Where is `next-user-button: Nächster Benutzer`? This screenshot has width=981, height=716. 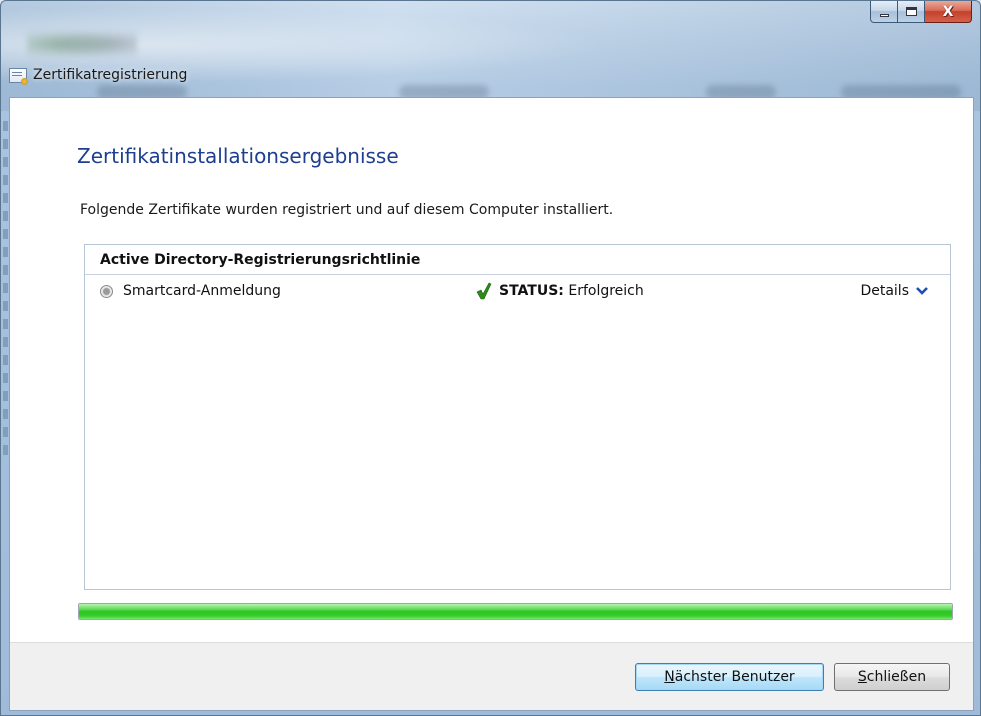
next-user-button: Nächster Benutzer is located at coordinates (729, 677).